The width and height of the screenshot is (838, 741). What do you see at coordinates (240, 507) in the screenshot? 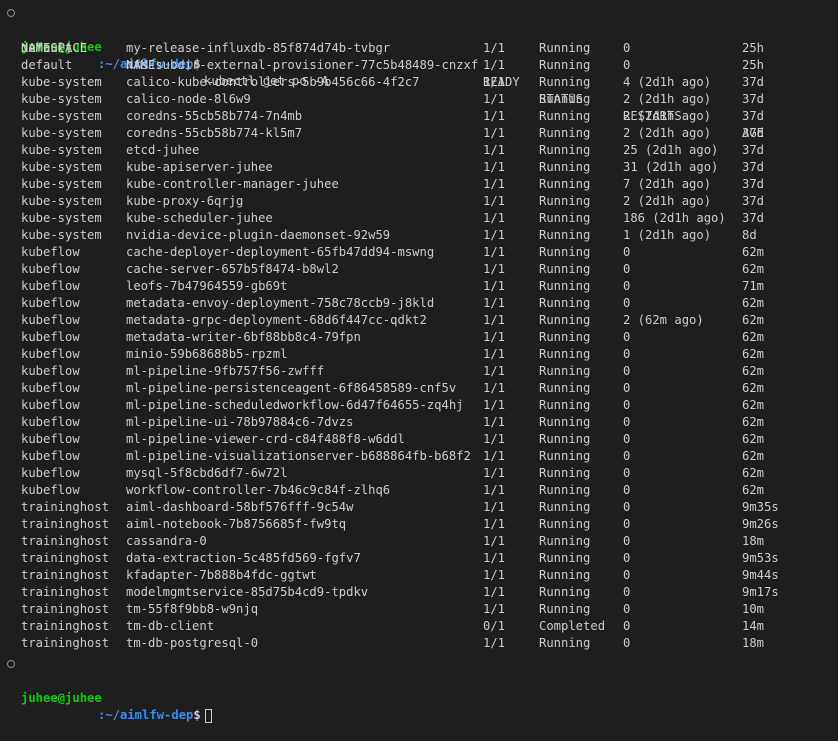
I see `row-pod-name: aiml-dashboard-58bf576fff-9c54w` at bounding box center [240, 507].